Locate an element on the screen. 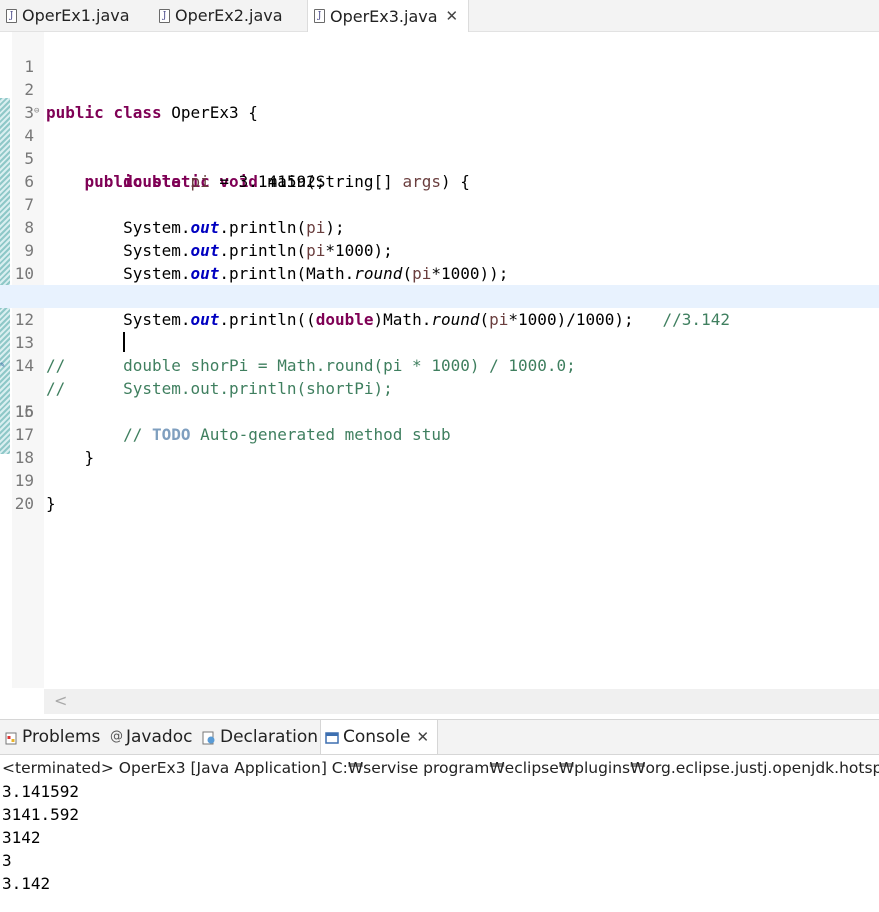 Image resolution: width=879 pixels, height=912 pixels. horizontal-scrollbar: < is located at coordinates (461, 701).